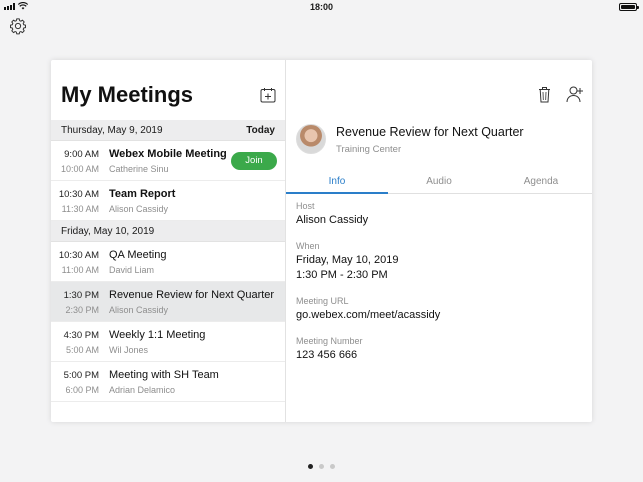  Describe the element at coordinates (82, 350) in the screenshot. I see `meeting-end: 5:00 AM` at that location.